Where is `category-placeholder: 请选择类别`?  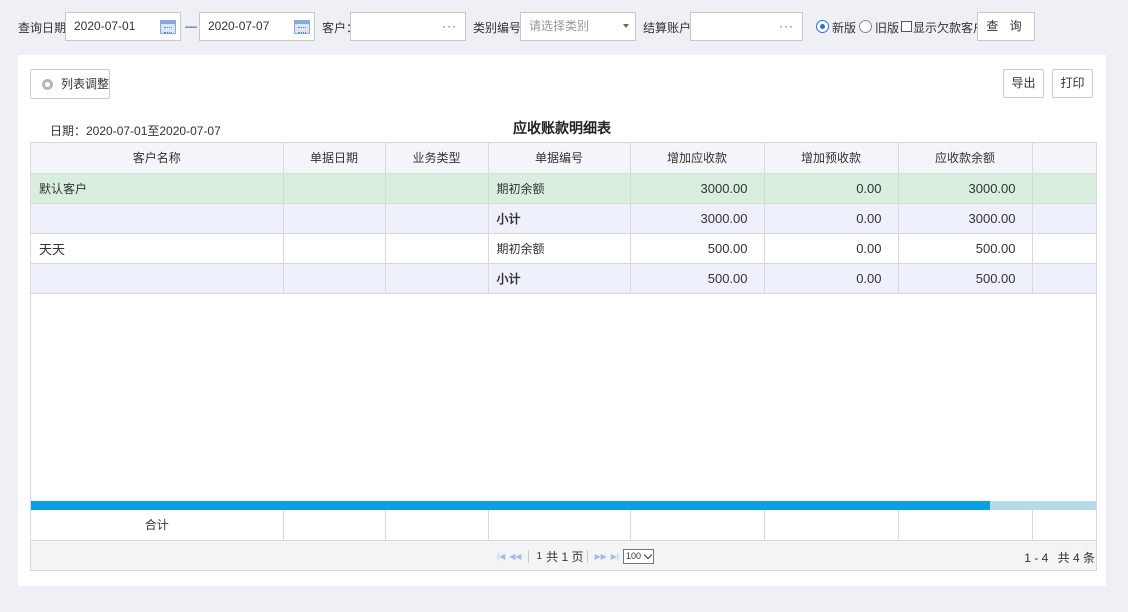
category-placeholder: 请选择类别 is located at coordinates (559, 26).